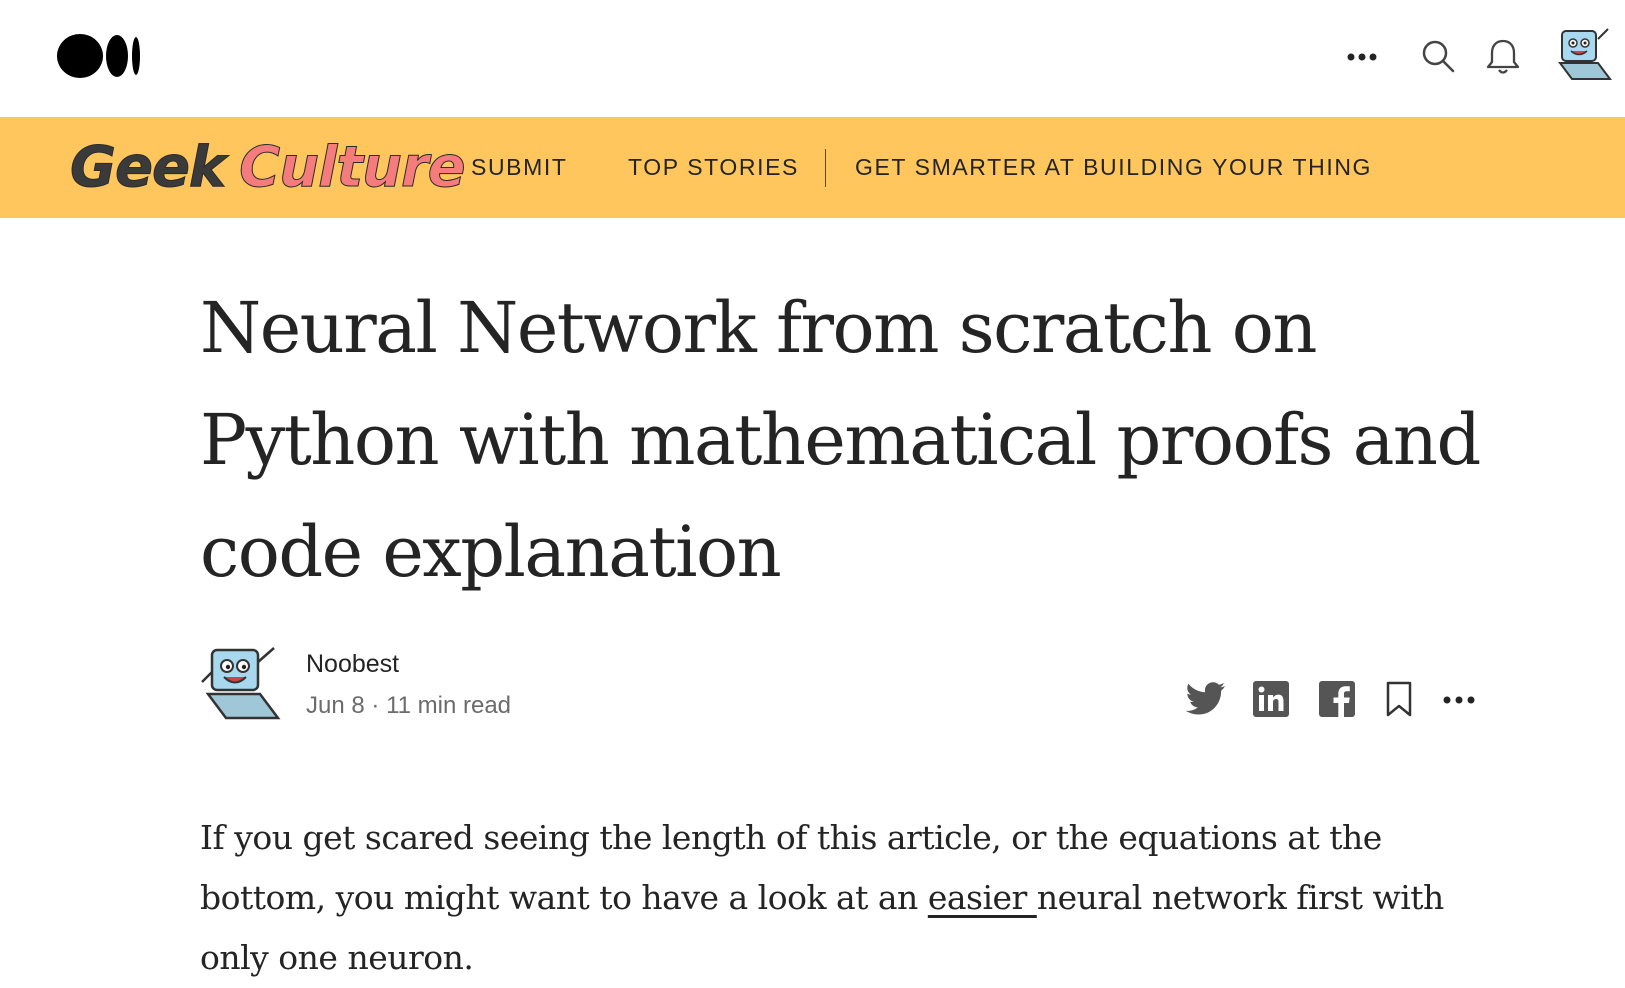 The image size is (1625, 988). What do you see at coordinates (519, 167) in the screenshot?
I see `nav-submit-link: SUBMIT` at bounding box center [519, 167].